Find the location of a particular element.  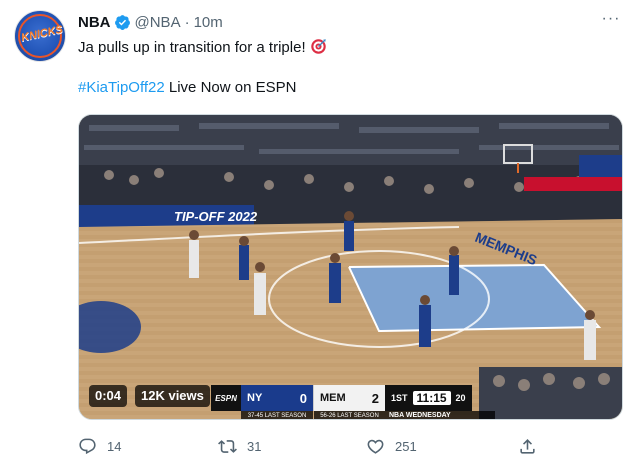

shot-clock: 20 is located at coordinates (460, 398).